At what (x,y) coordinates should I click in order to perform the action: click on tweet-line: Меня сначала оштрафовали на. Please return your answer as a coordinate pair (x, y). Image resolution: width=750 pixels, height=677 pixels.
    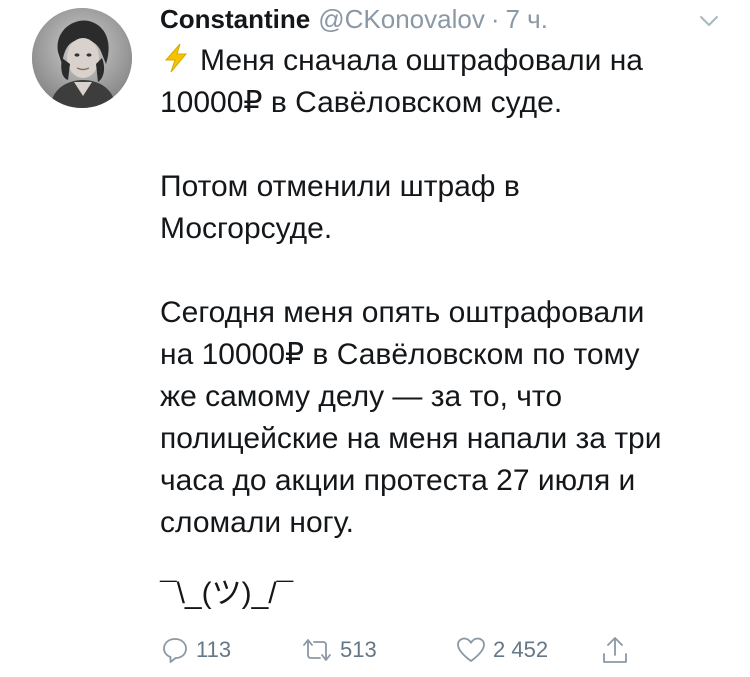
    Looking at the image, I should click on (445, 61).